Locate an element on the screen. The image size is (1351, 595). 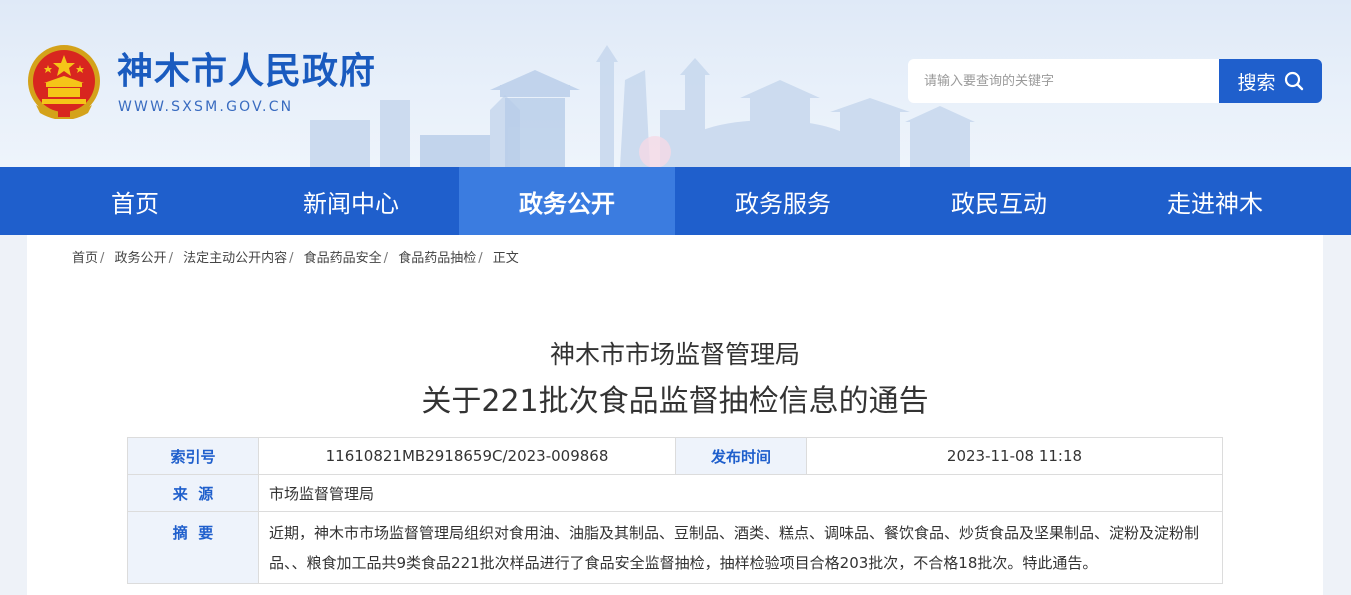
search-input is located at coordinates (1064, 81).